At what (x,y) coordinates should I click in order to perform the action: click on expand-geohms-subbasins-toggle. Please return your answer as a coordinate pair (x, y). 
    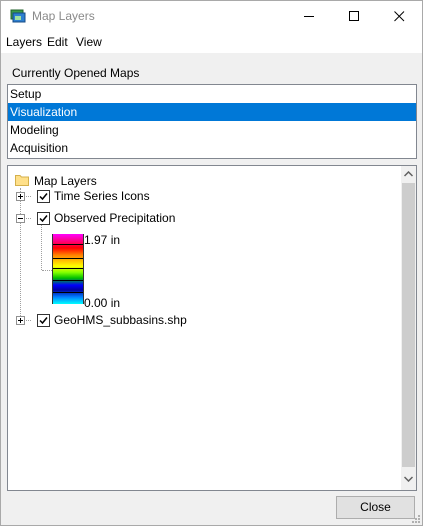
    Looking at the image, I should click on (20, 320).